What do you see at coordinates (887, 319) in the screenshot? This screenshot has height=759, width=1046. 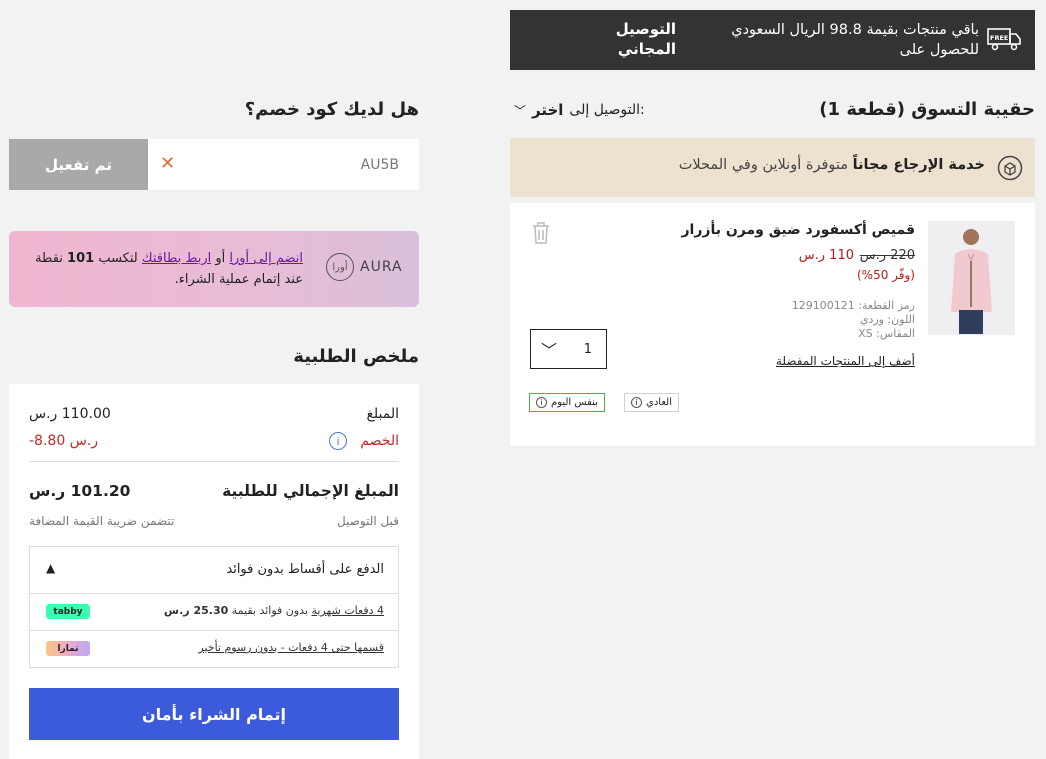 I see `product-color: اللون: وردي` at bounding box center [887, 319].